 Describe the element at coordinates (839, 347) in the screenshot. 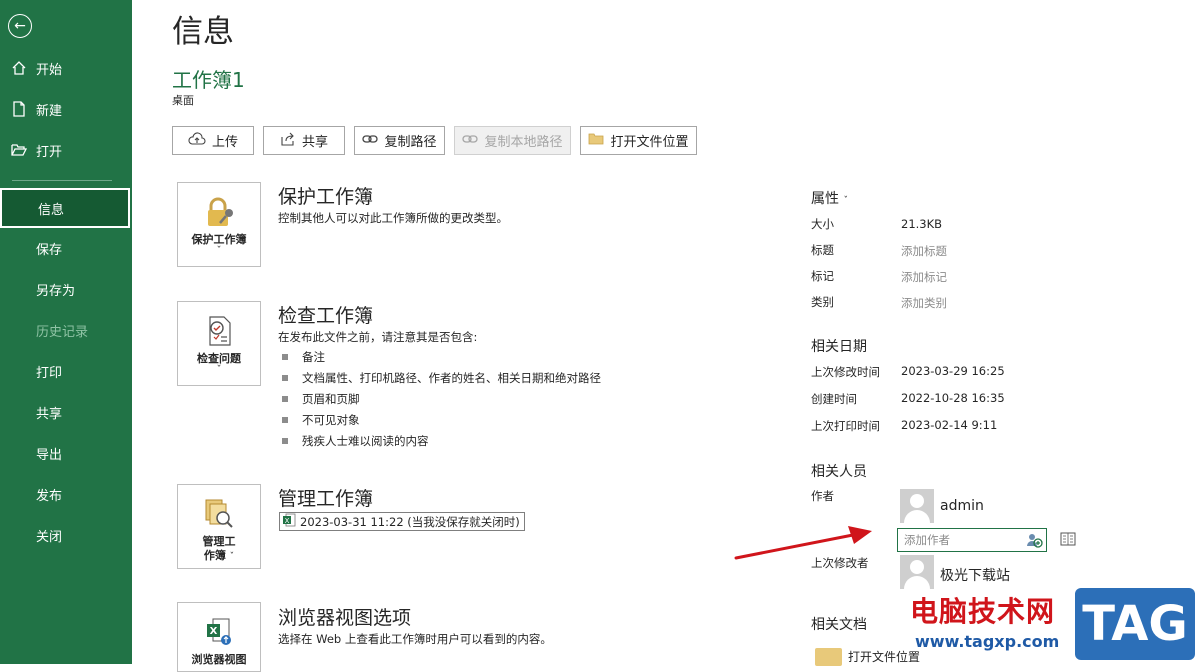

I see `related-dates-heading: 相关日期` at that location.